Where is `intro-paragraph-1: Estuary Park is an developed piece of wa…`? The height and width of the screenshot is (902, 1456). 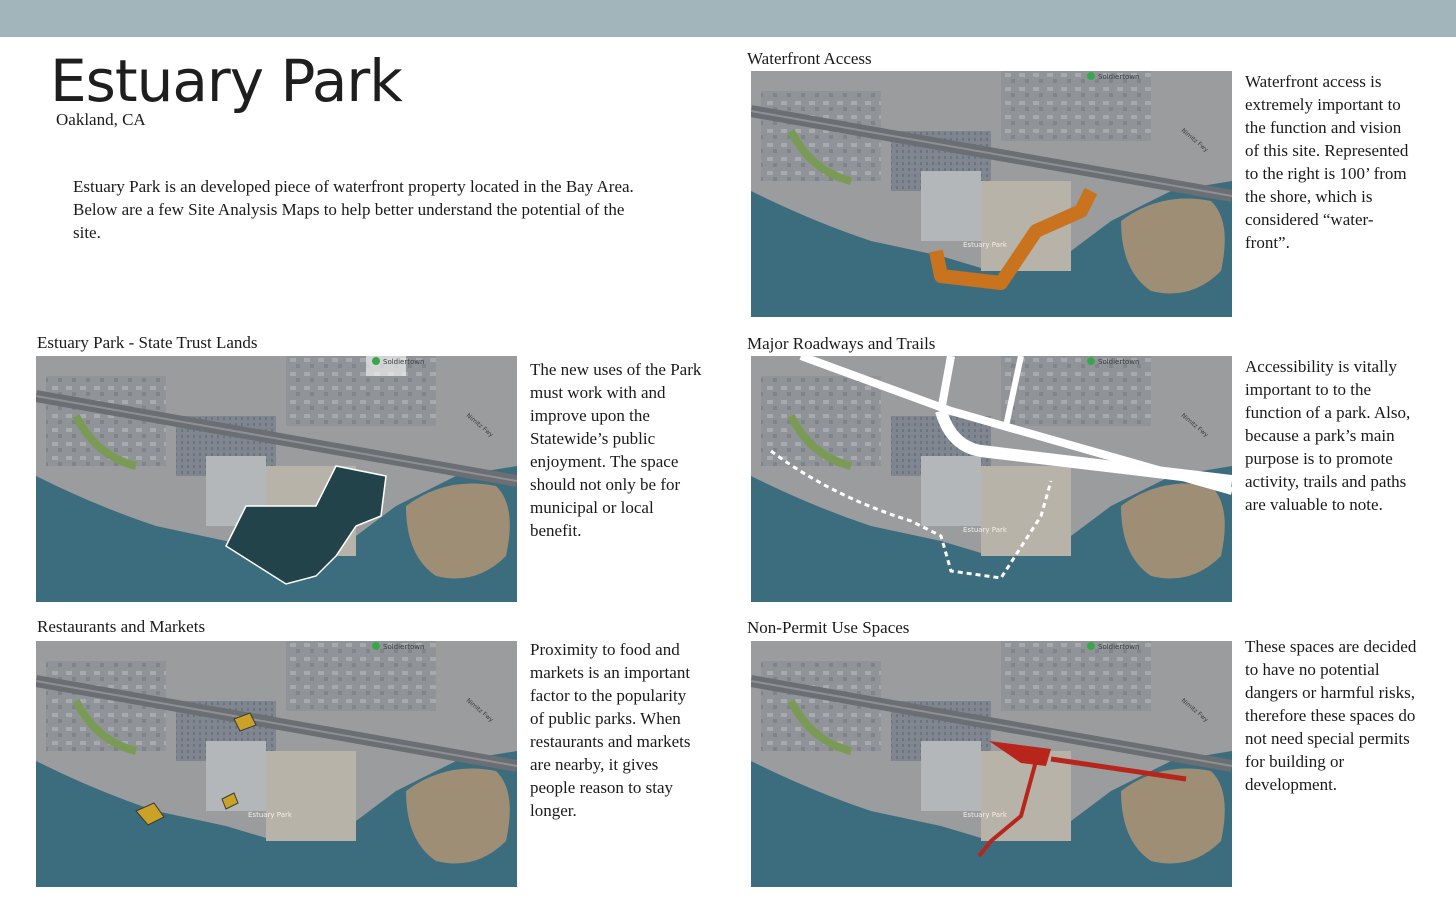
intro-paragraph-1: Estuary Park is an developed piece of wa… is located at coordinates (353, 186).